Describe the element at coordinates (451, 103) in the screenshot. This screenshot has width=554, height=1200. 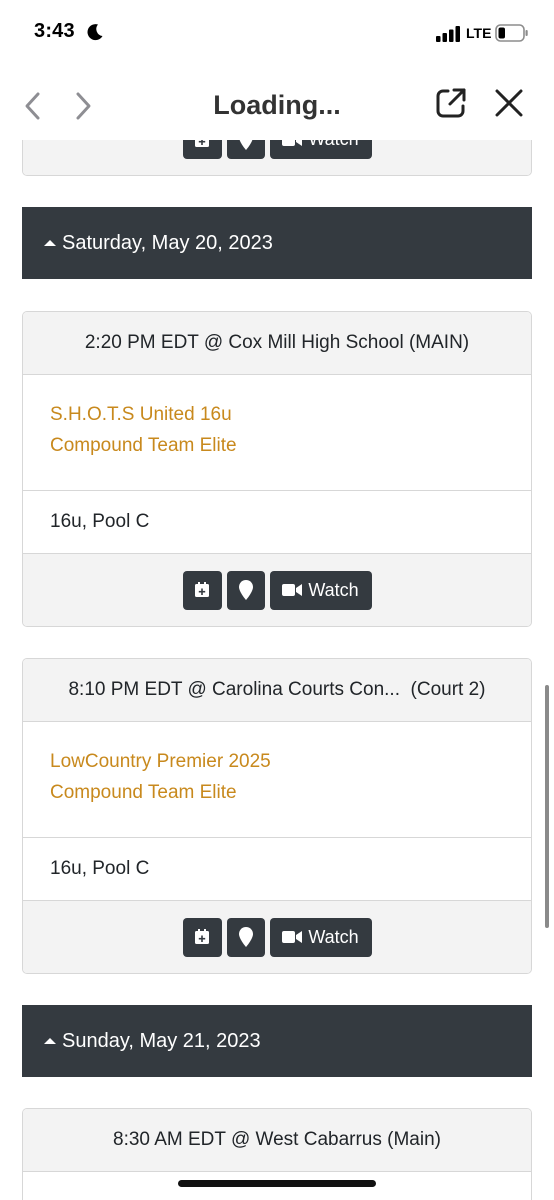
I see `open-external-icon` at that location.